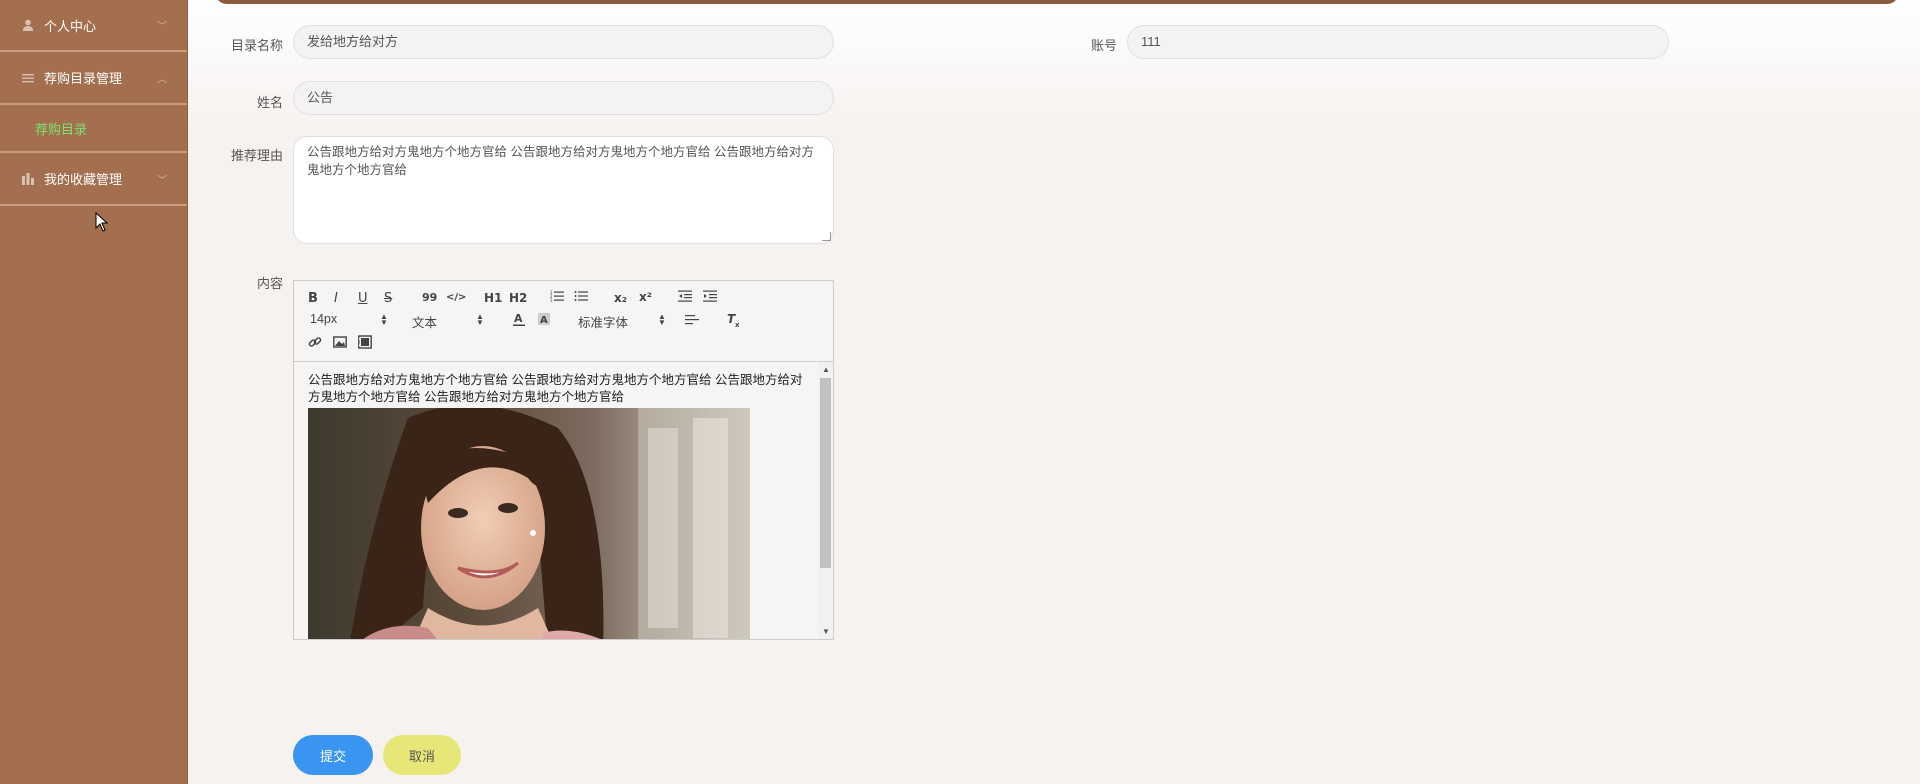  I want to click on content-photo, so click(529, 523).